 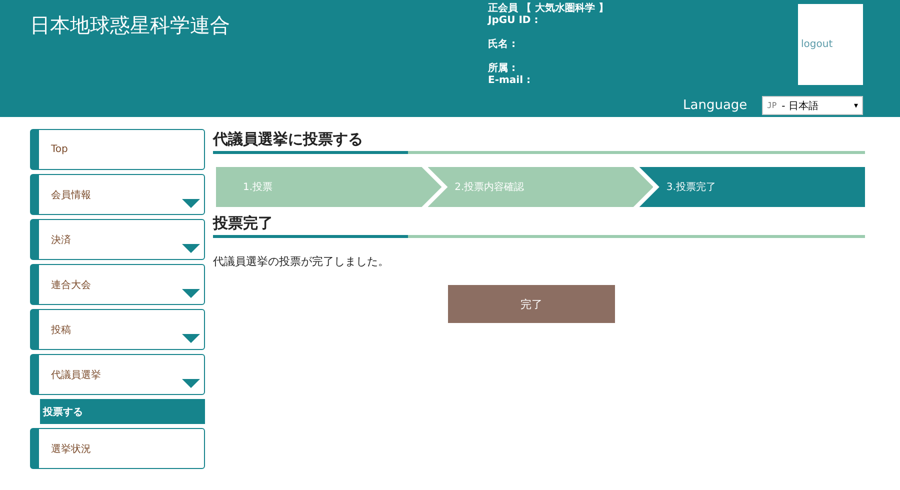 What do you see at coordinates (539, 141) in the screenshot?
I see `page-heading: 代議員選挙に投票する` at bounding box center [539, 141].